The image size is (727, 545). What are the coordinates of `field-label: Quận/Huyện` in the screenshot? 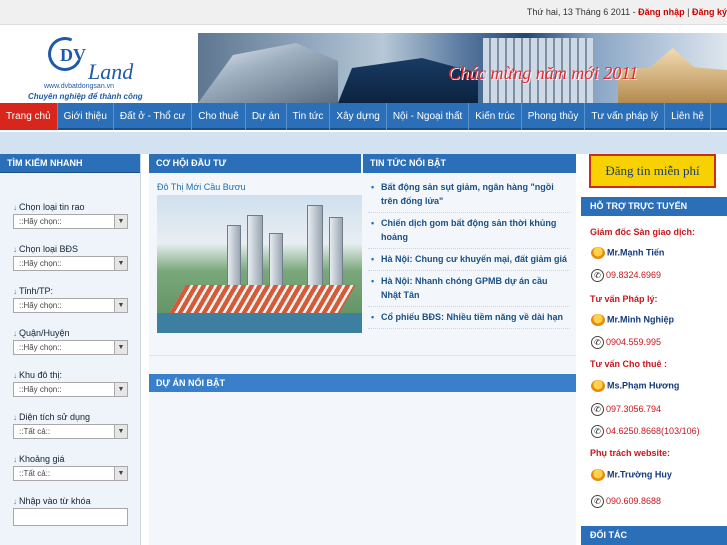 It's located at (70, 333).